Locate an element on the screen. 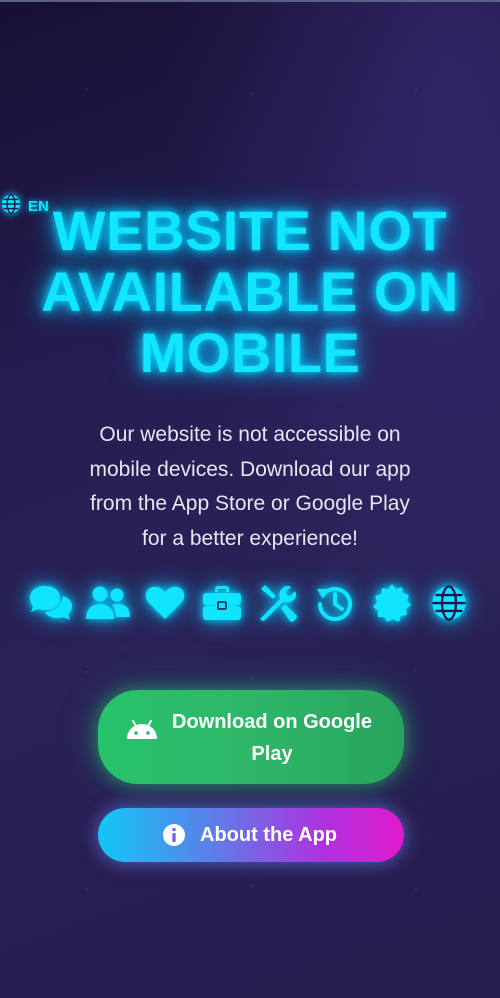  google-play-label: Download on Google Play is located at coordinates (272, 738).